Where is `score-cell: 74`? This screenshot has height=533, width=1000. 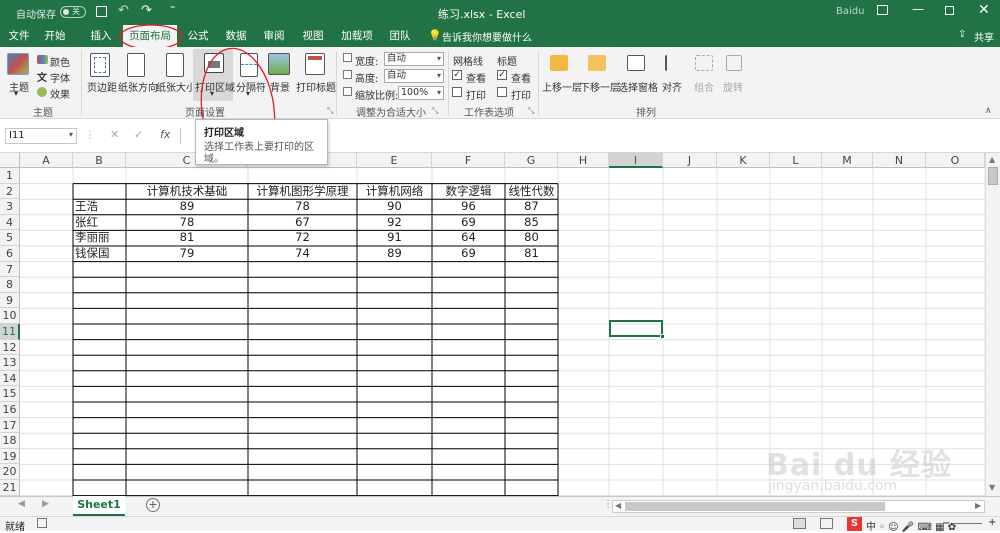
score-cell: 74 is located at coordinates (302, 254).